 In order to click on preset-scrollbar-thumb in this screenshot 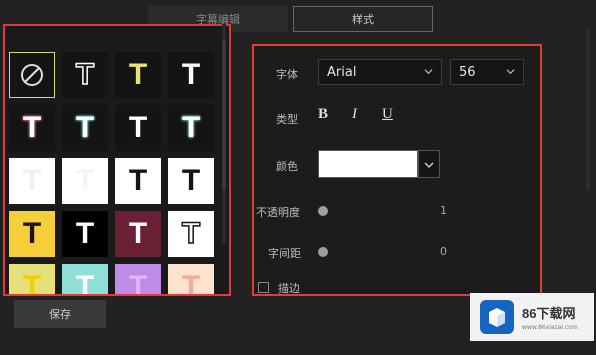, I will do `click(224, 115)`.